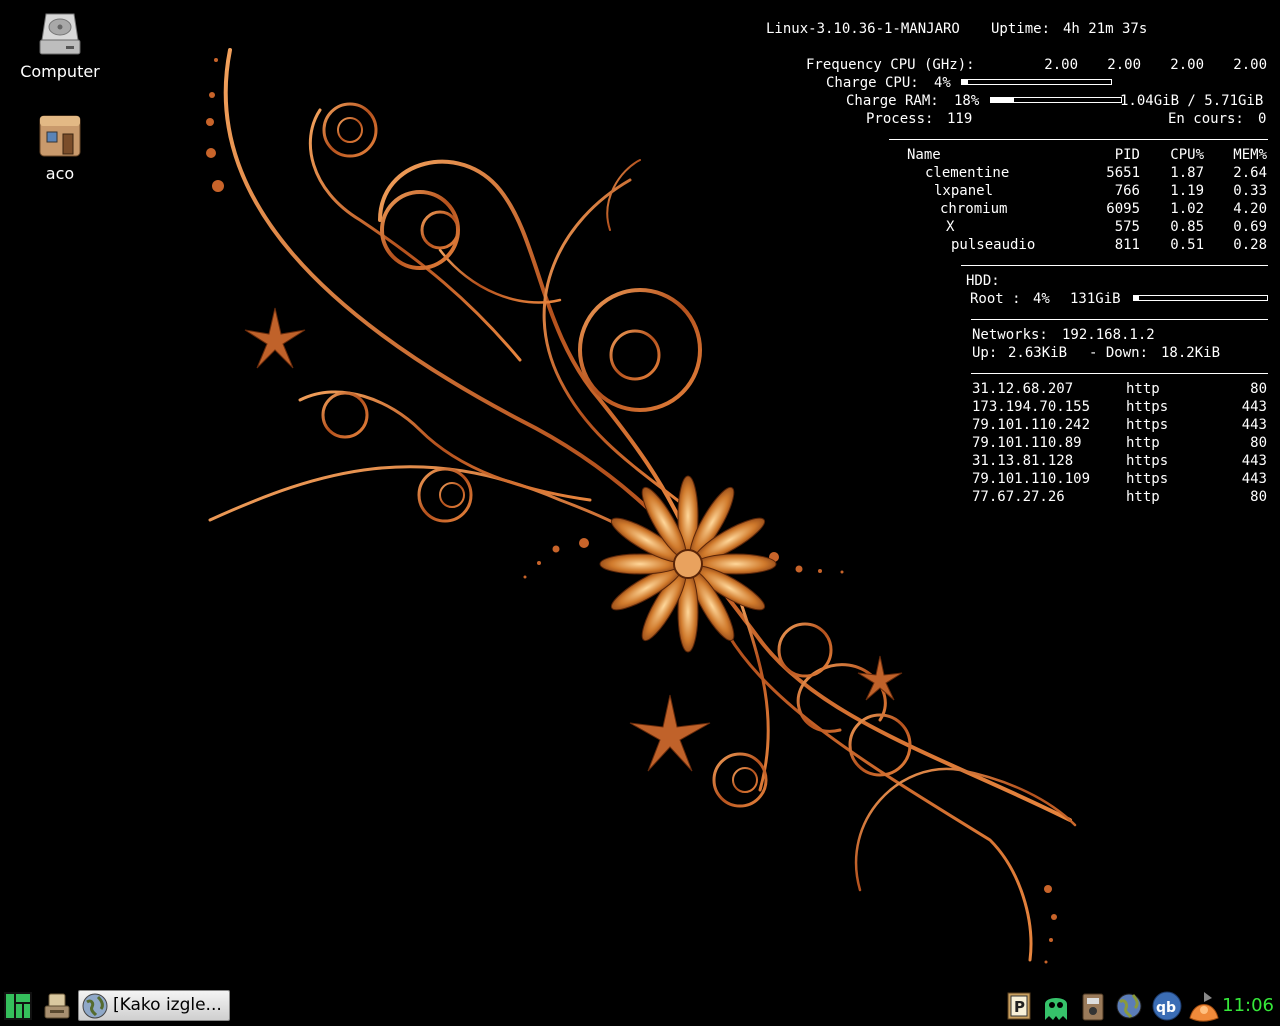 The image size is (1280, 1026). I want to click on process-pid: 5651, so click(1123, 173).